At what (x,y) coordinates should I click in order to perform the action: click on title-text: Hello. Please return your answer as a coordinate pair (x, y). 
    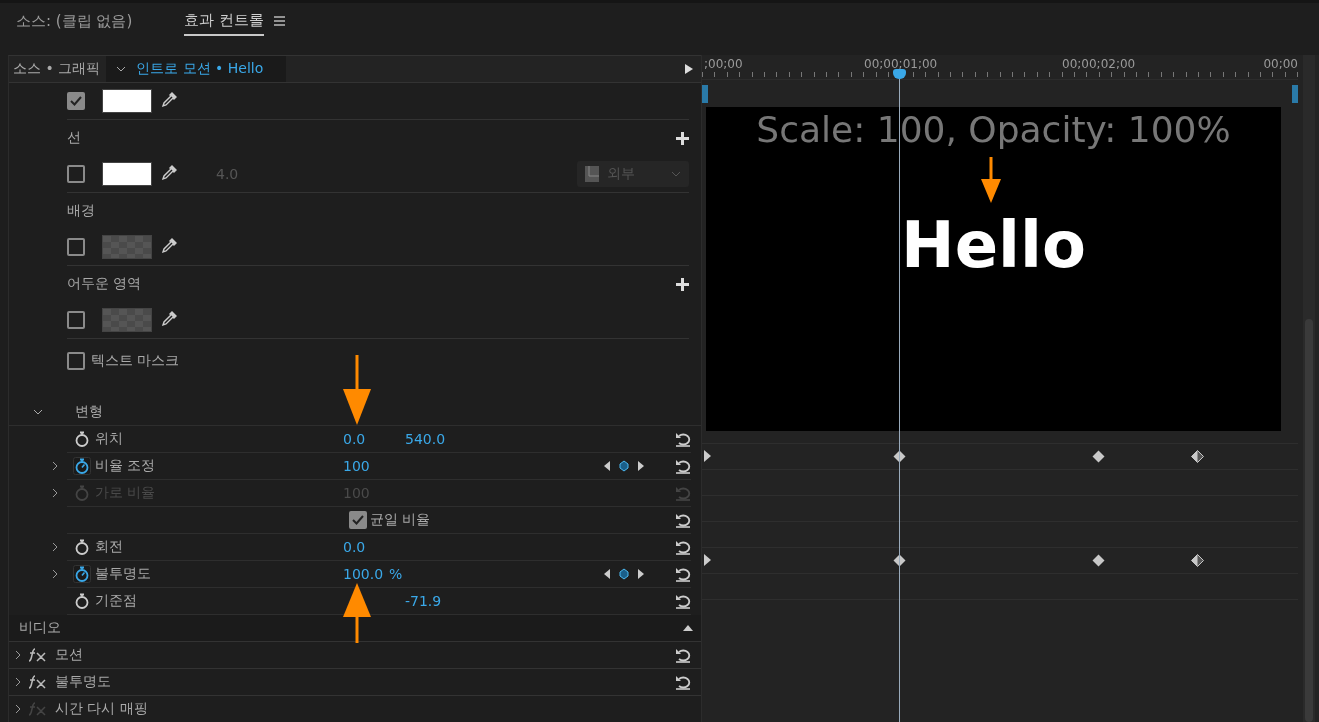
    Looking at the image, I should click on (993, 245).